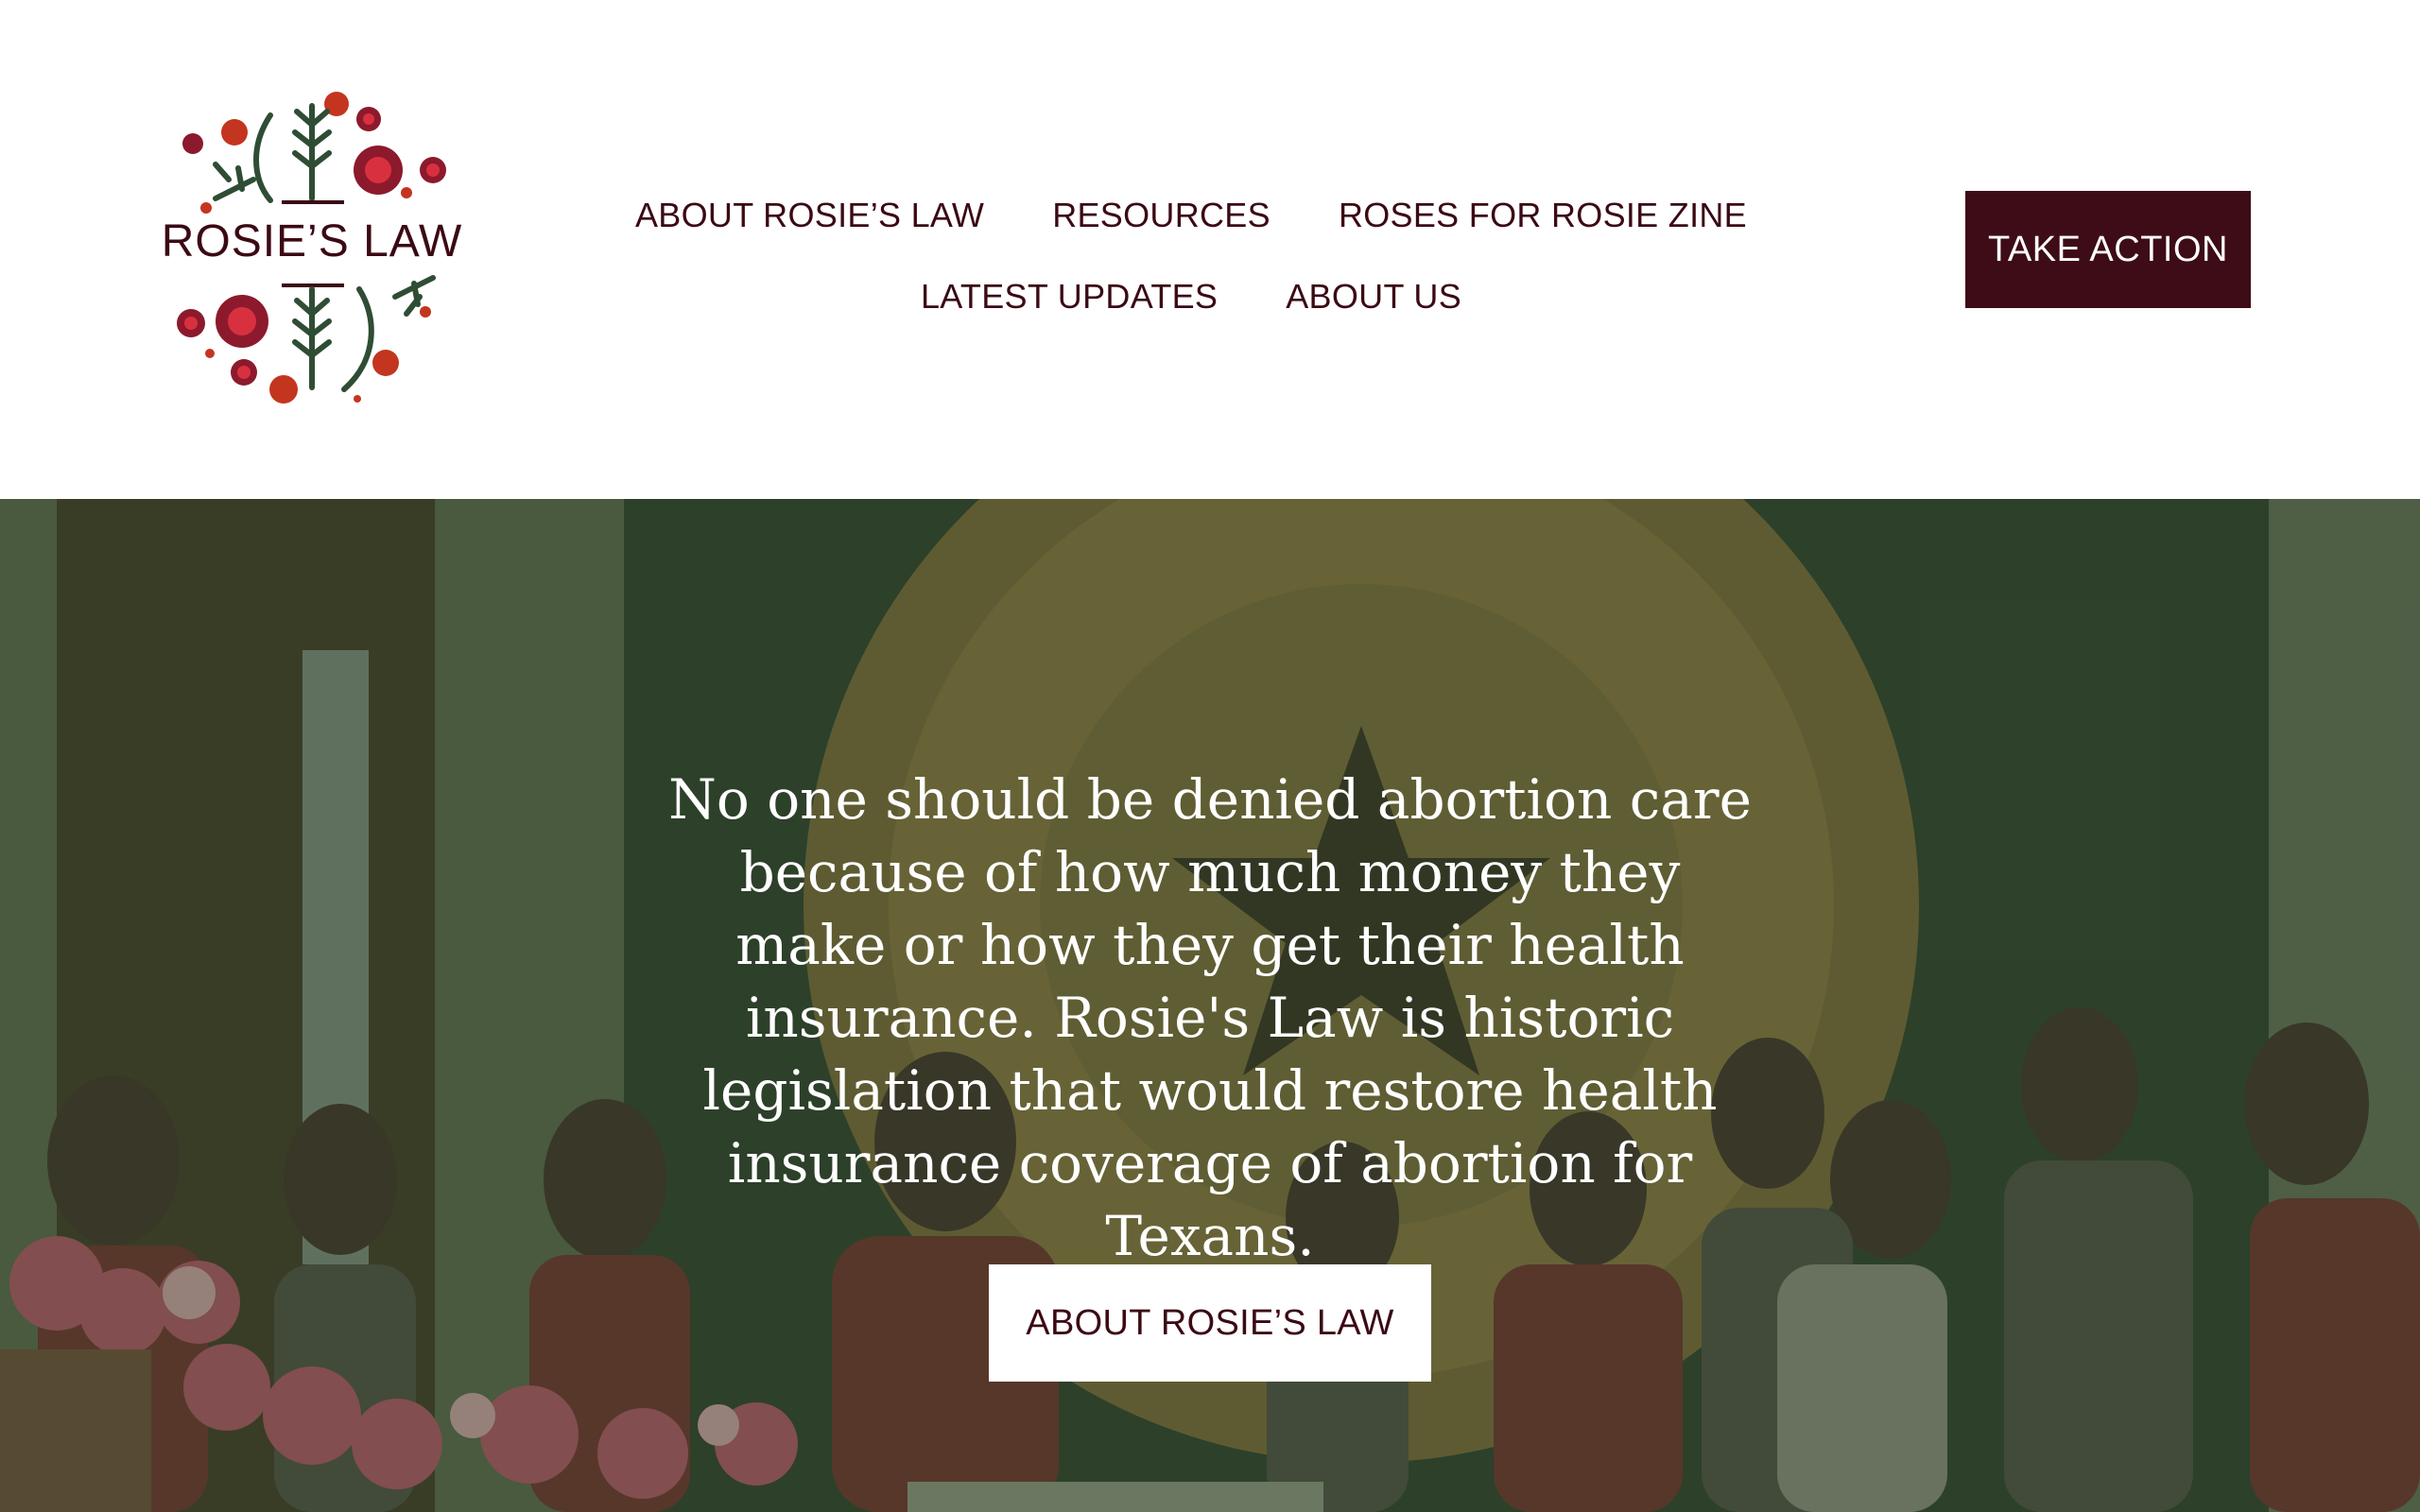  What do you see at coordinates (810, 215) in the screenshot?
I see `nav-about-rosies-law: ABOUT ROSIE’S LAW` at bounding box center [810, 215].